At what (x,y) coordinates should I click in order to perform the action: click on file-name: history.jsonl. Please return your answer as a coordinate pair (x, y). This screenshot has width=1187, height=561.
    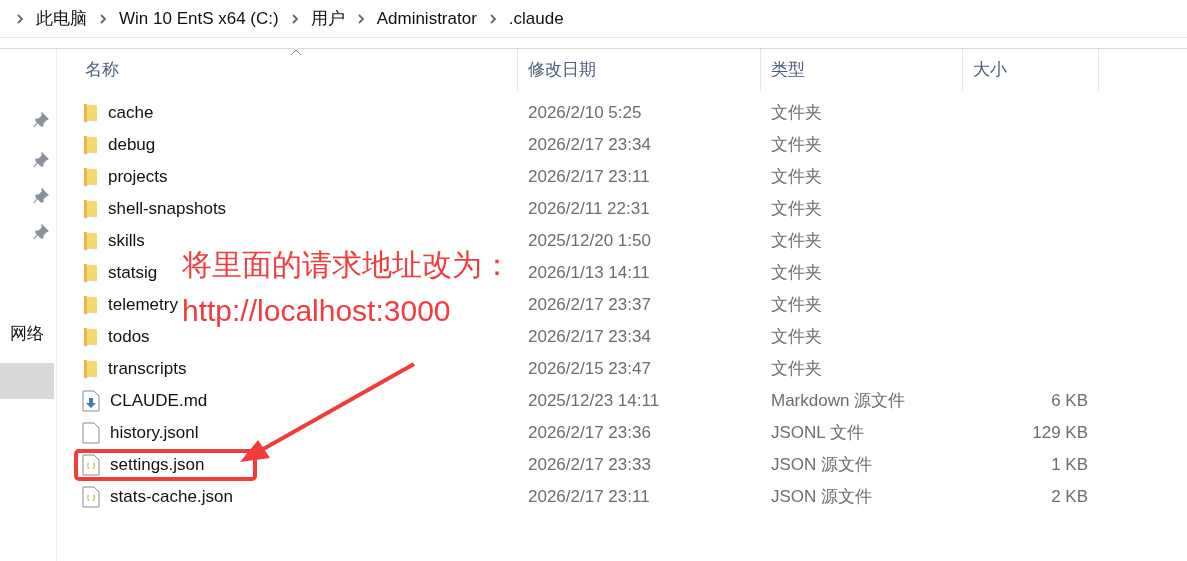
    Looking at the image, I should click on (154, 433).